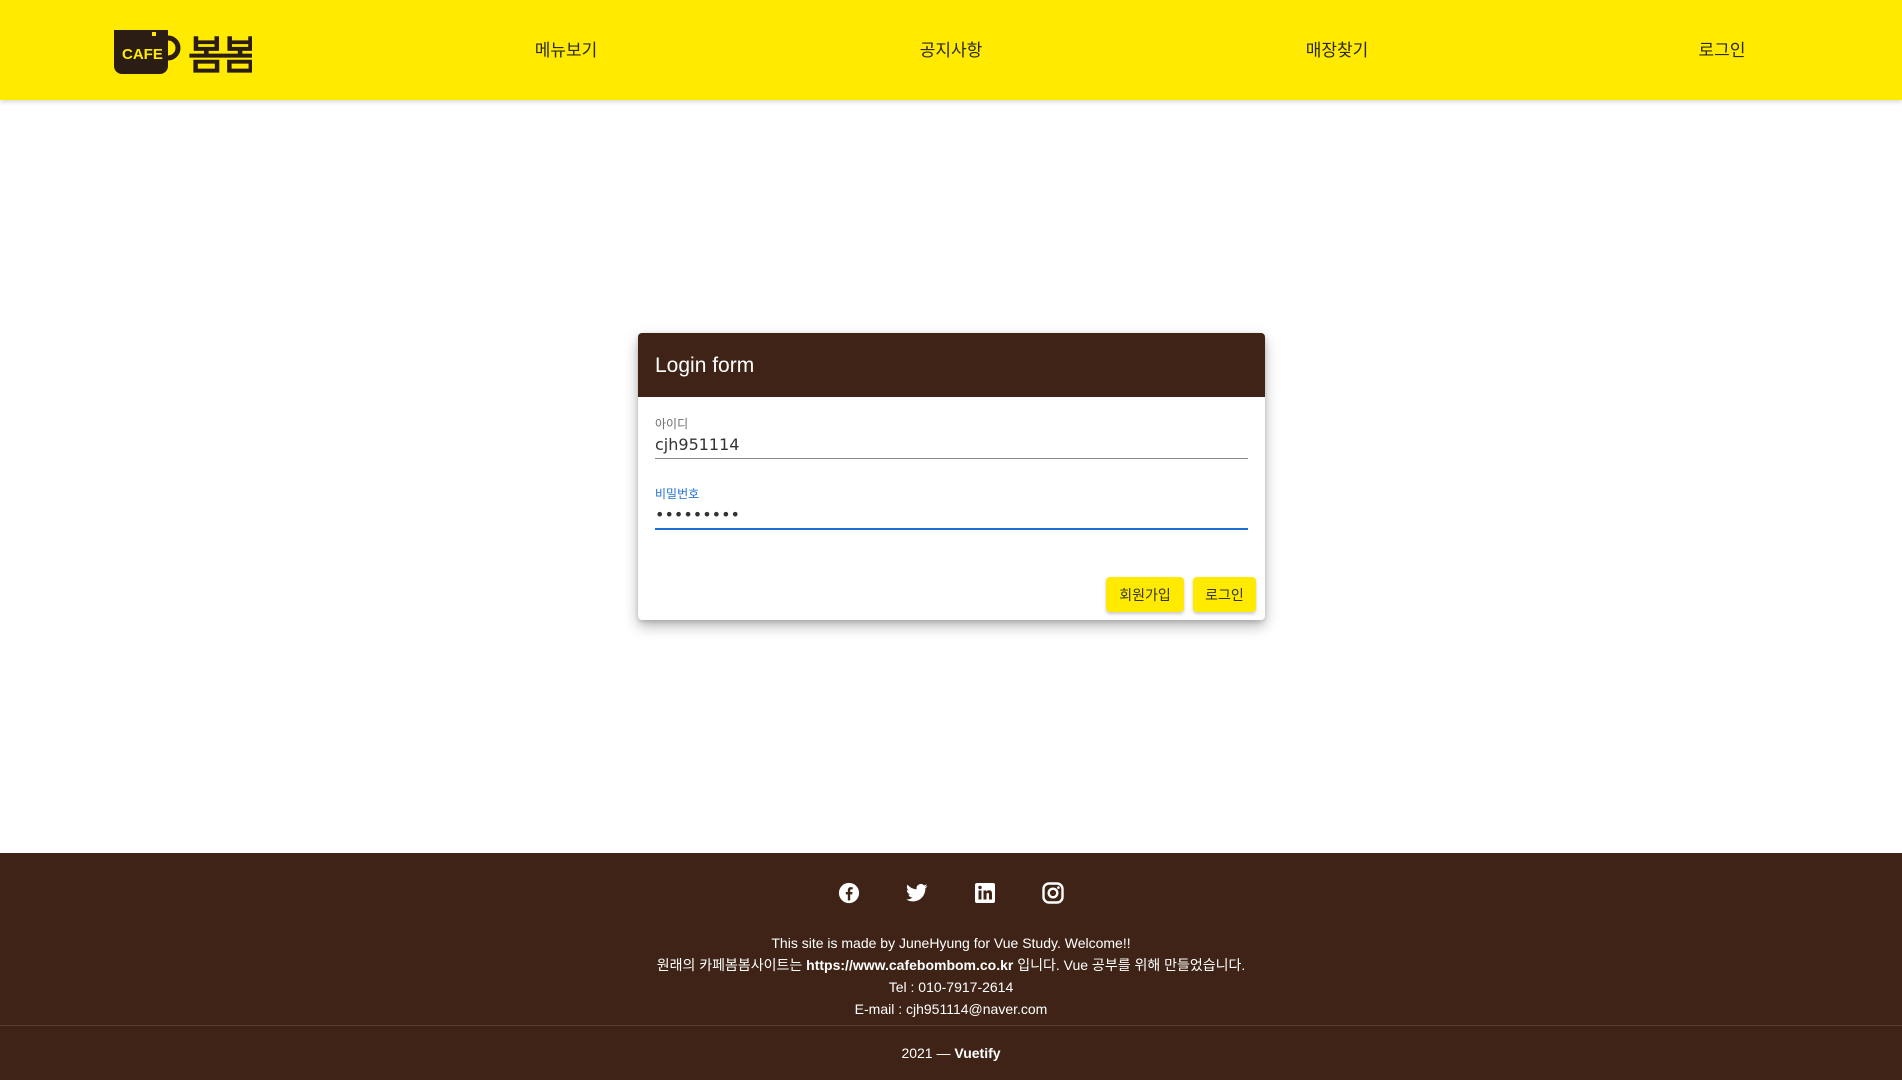 This screenshot has height=1080, width=1902. What do you see at coordinates (951, 1025) in the screenshot?
I see `footer-divider` at bounding box center [951, 1025].